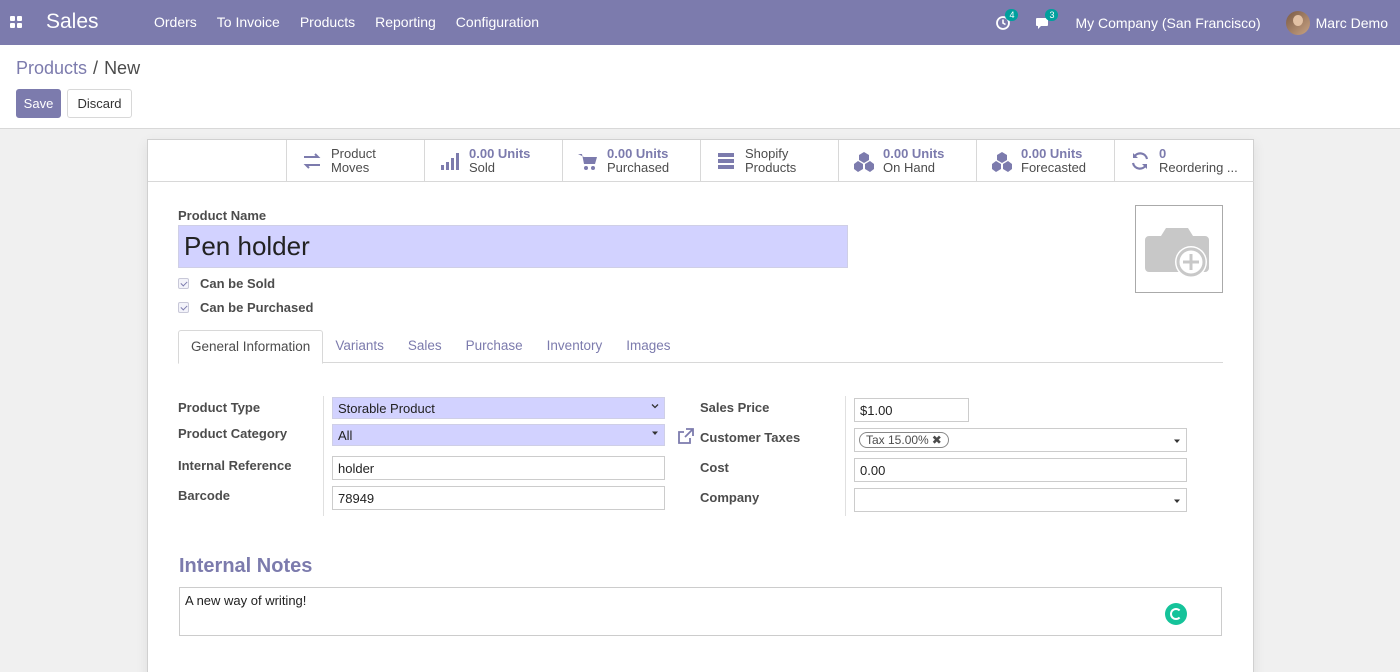 This screenshot has height=672, width=1400. What do you see at coordinates (494, 346) in the screenshot?
I see `tab-purchase: Purchase` at bounding box center [494, 346].